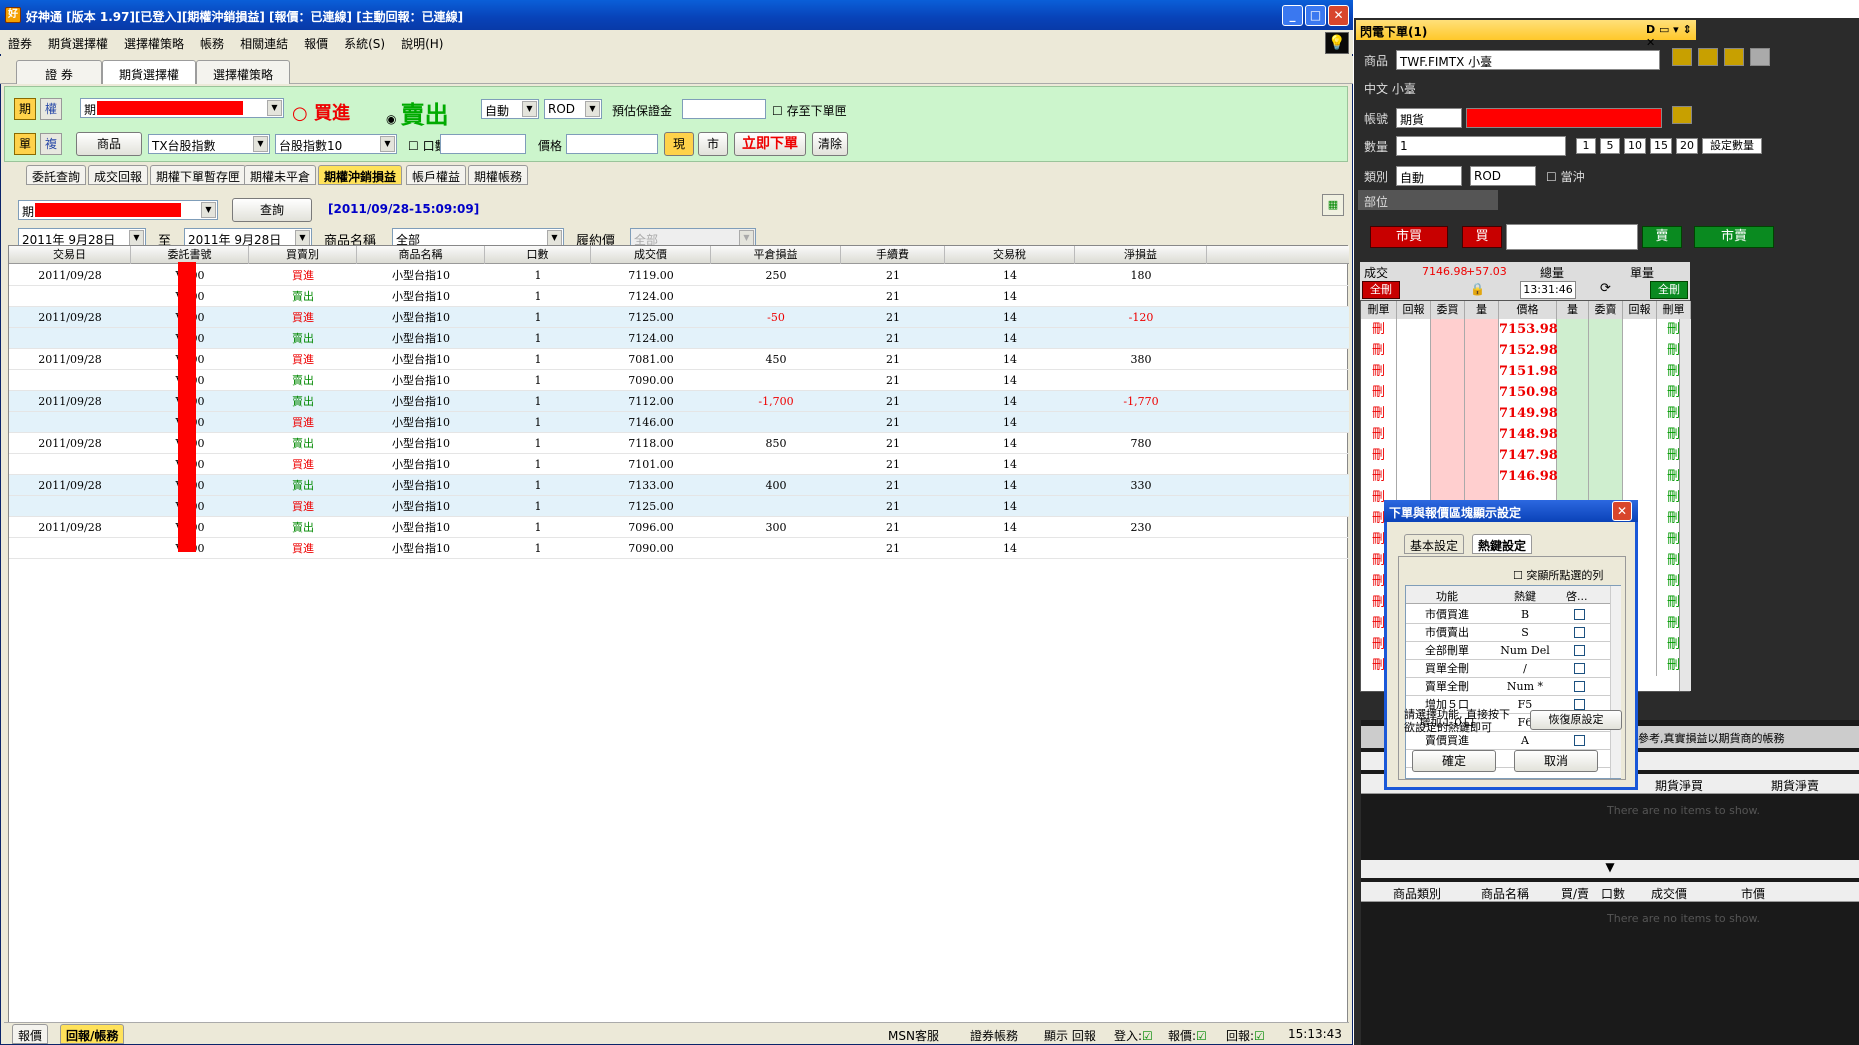 This screenshot has height=1045, width=1859. I want to click on maximize-button: □, so click(1315, 15).